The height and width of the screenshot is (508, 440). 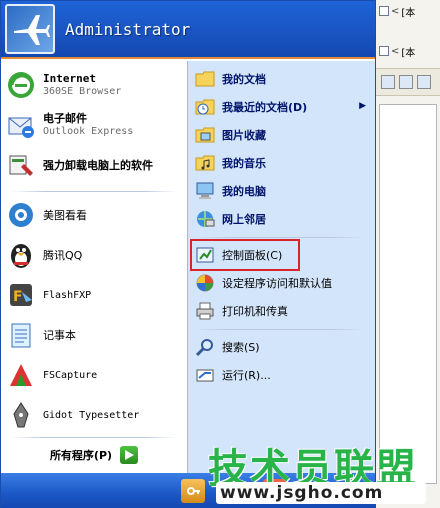 What do you see at coordinates (21, 375) in the screenshot?
I see `fscapture-icon` at bounding box center [21, 375].